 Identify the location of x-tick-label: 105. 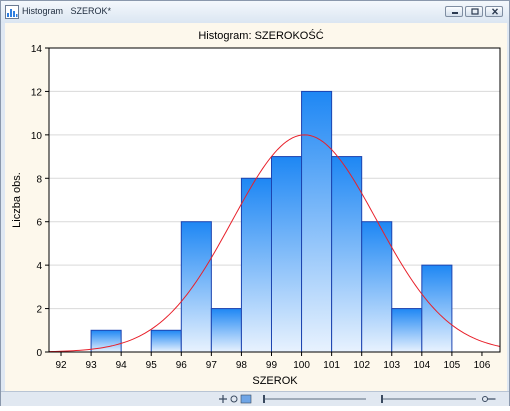
(452, 365).